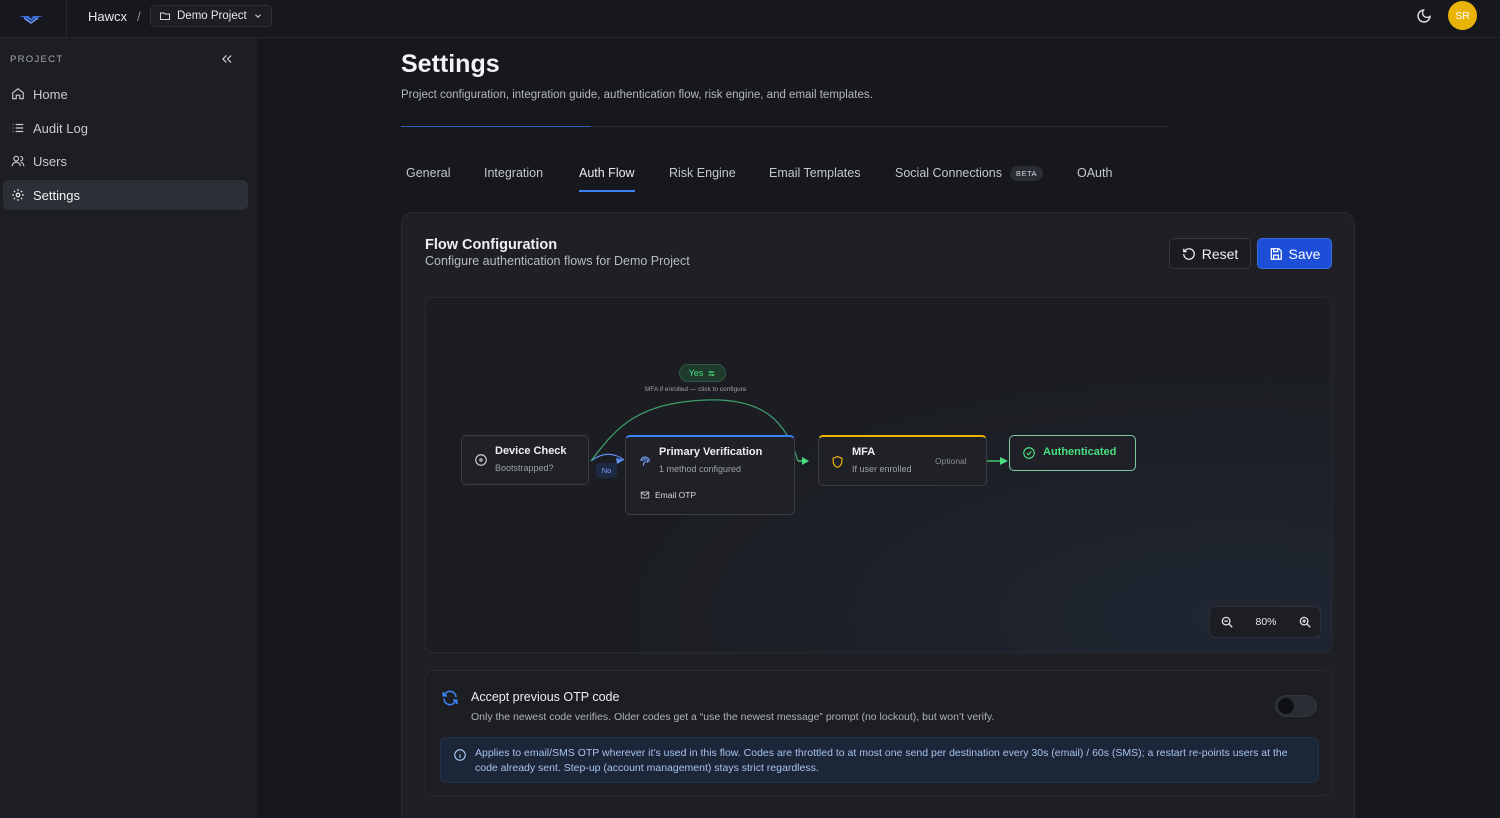 This screenshot has height=818, width=1500. What do you see at coordinates (496, 126) in the screenshot?
I see `divider-accent` at bounding box center [496, 126].